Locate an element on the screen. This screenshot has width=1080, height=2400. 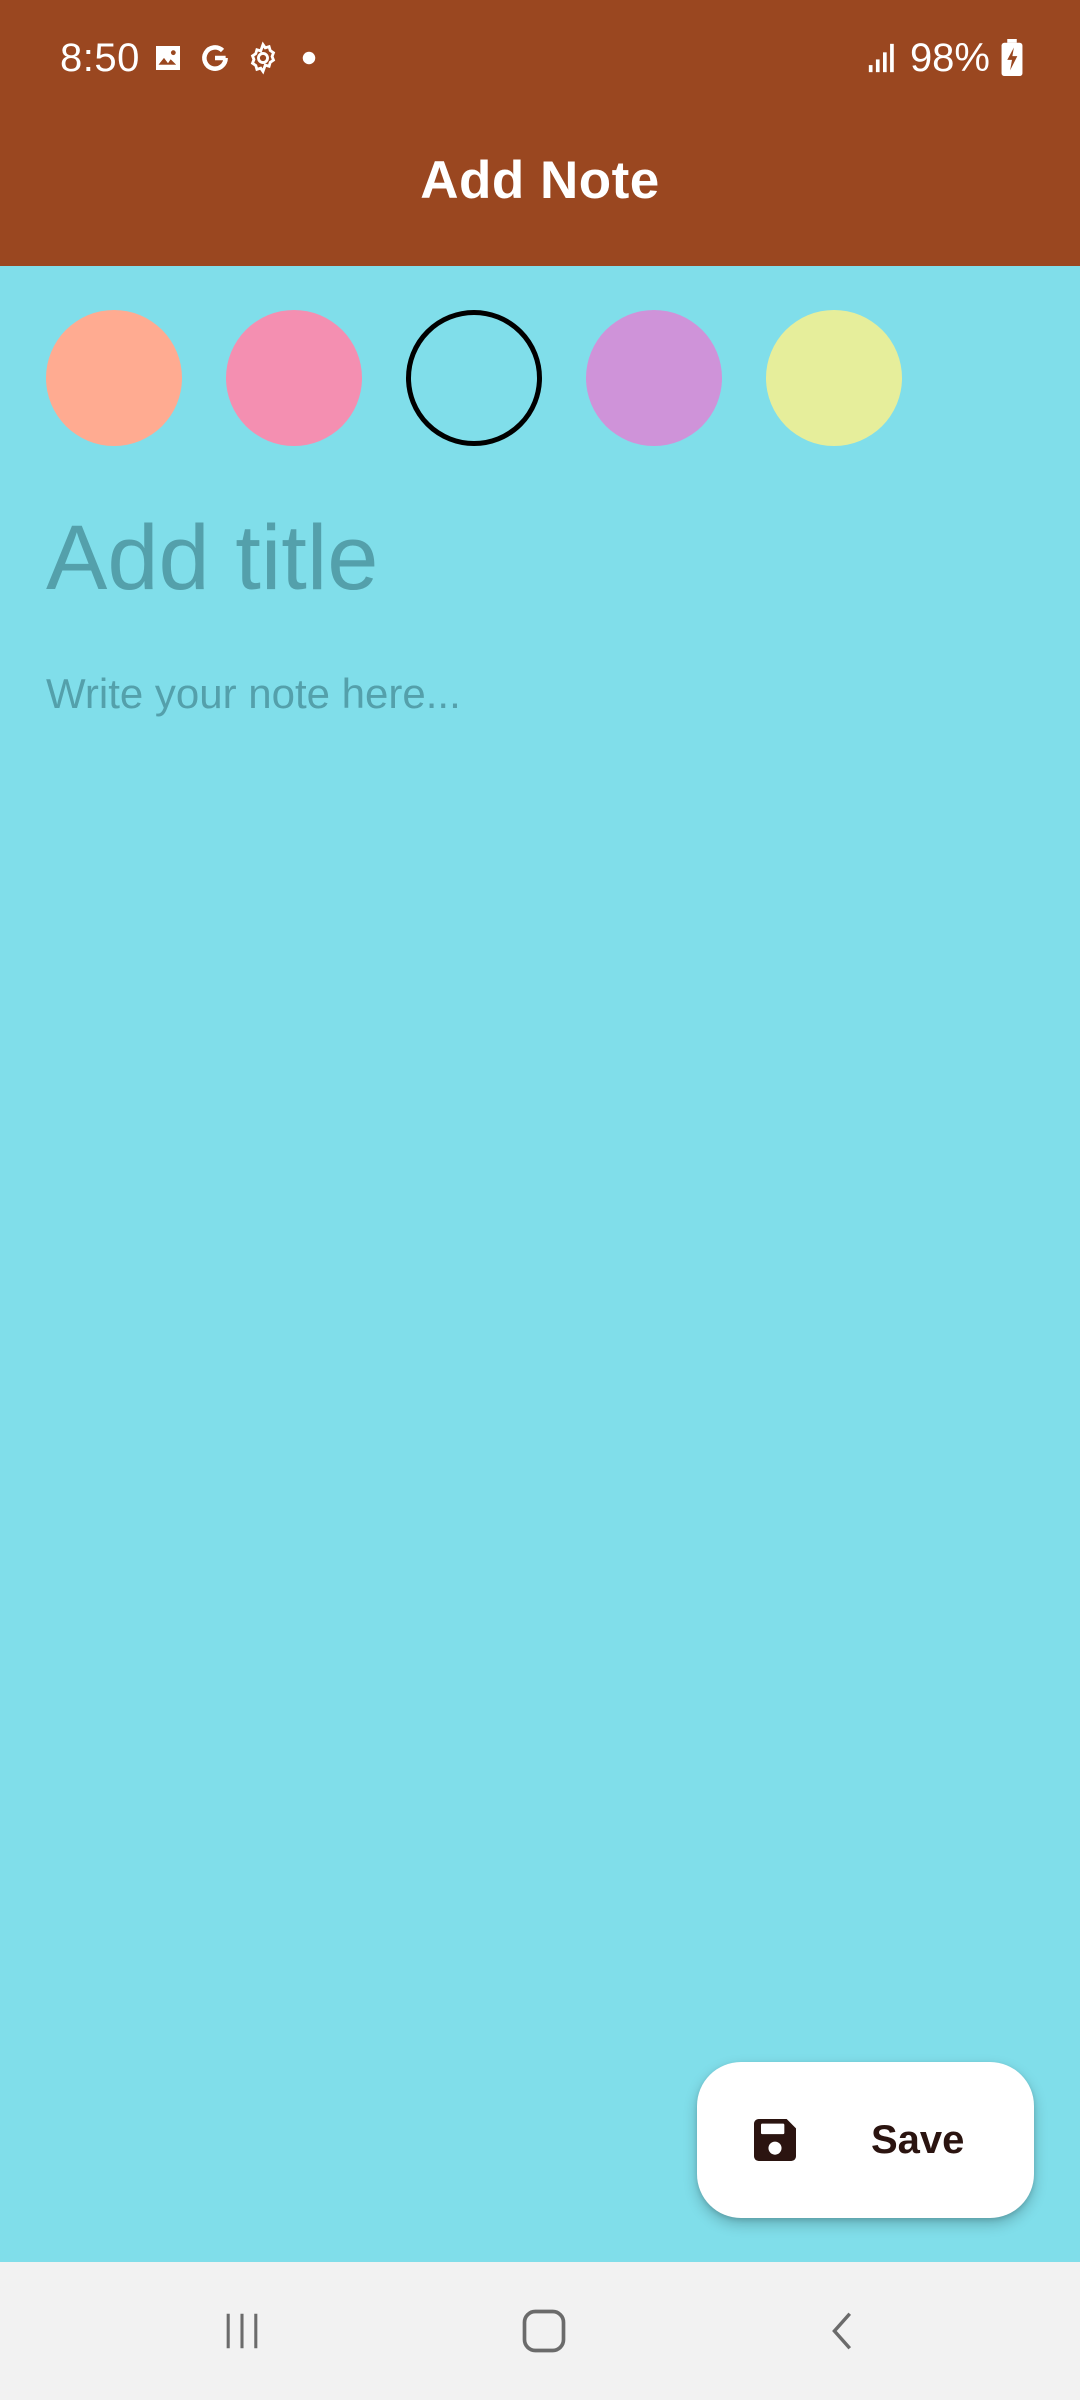
status-system-icons: 98% is located at coordinates (945, 58).